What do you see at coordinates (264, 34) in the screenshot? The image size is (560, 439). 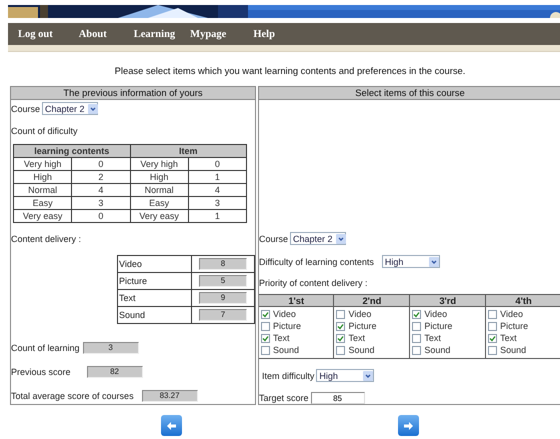 I see `nav-link: Help` at bounding box center [264, 34].